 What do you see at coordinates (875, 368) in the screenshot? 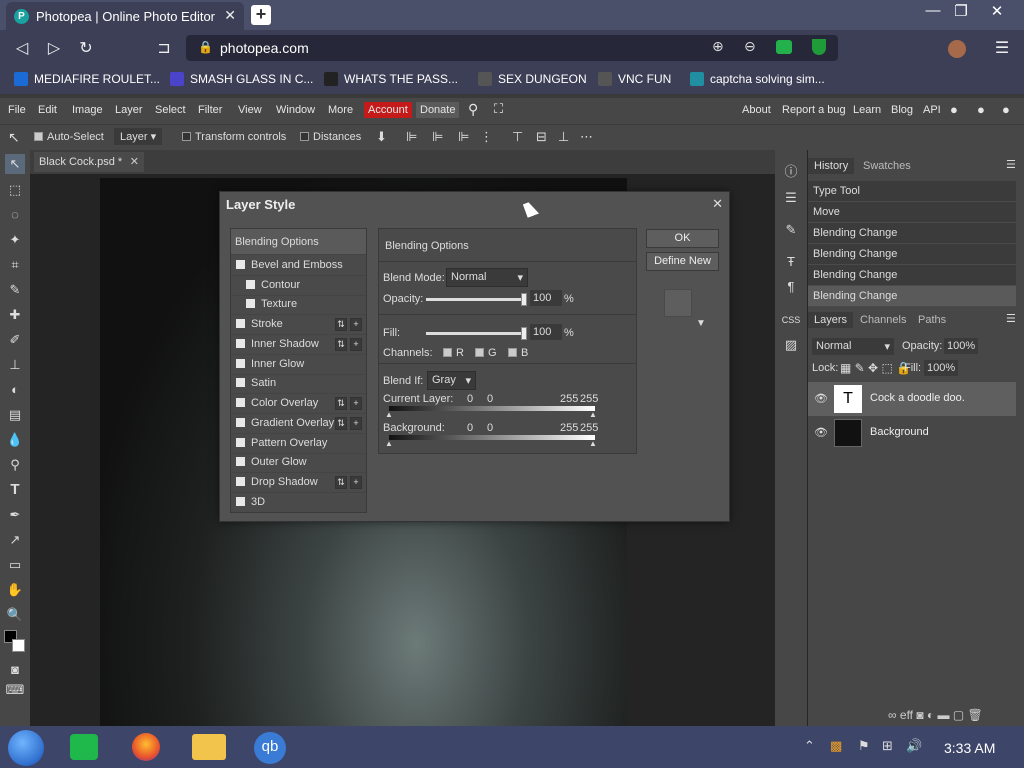
I see `lock-icons: ▦ ✎ ✥ ⬚ 🔒` at bounding box center [875, 368].